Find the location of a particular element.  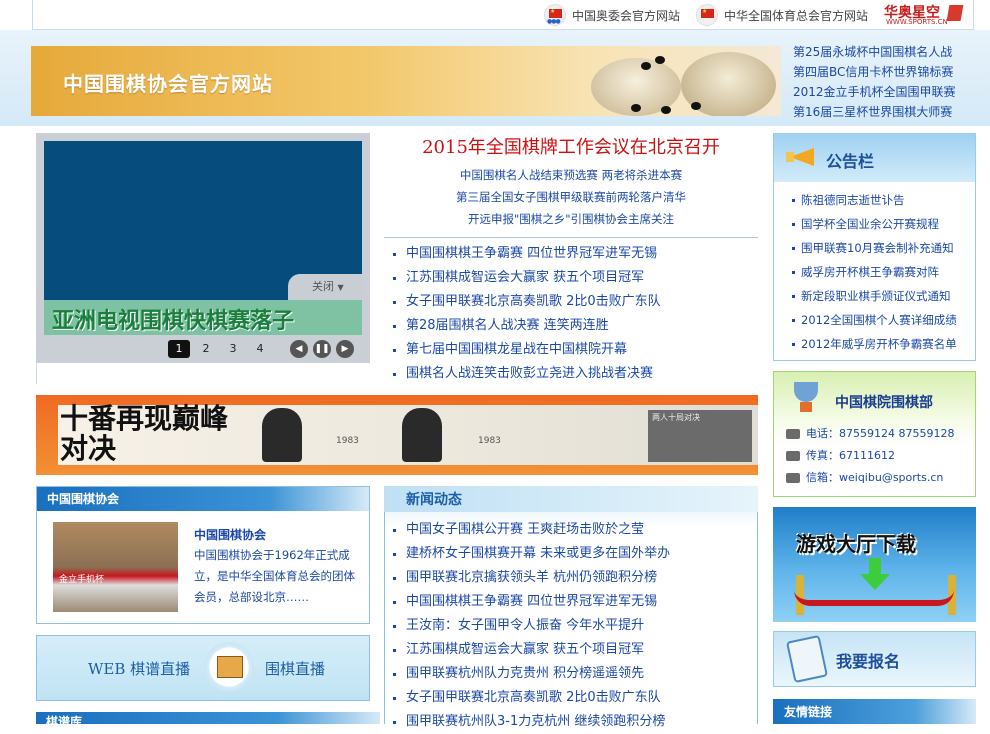

velvet-rope-icon is located at coordinates (874, 598).